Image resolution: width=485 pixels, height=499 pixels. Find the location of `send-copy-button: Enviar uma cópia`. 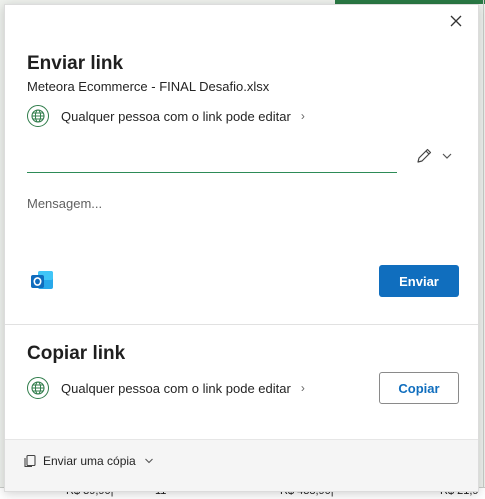

send-copy-button: Enviar uma cópia is located at coordinates (88, 461).